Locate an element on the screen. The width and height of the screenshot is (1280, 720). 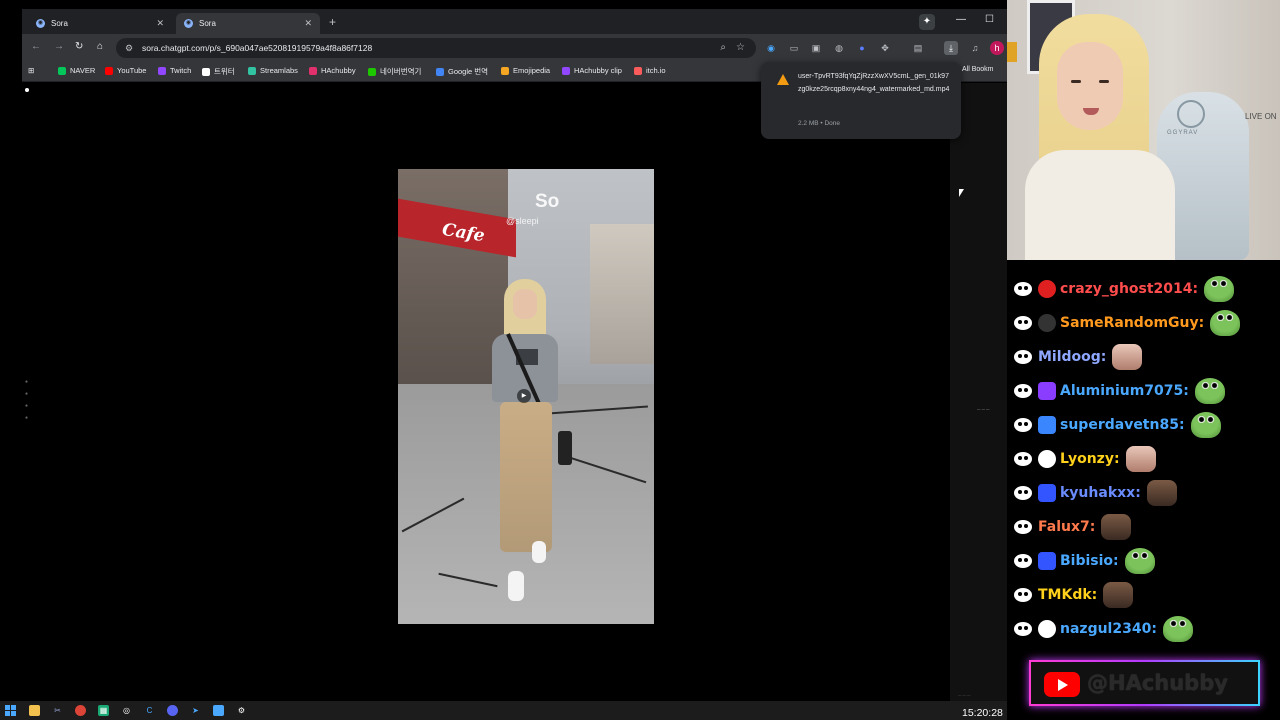
bookmark-twitch: Twitch is located at coordinates (174, 70).